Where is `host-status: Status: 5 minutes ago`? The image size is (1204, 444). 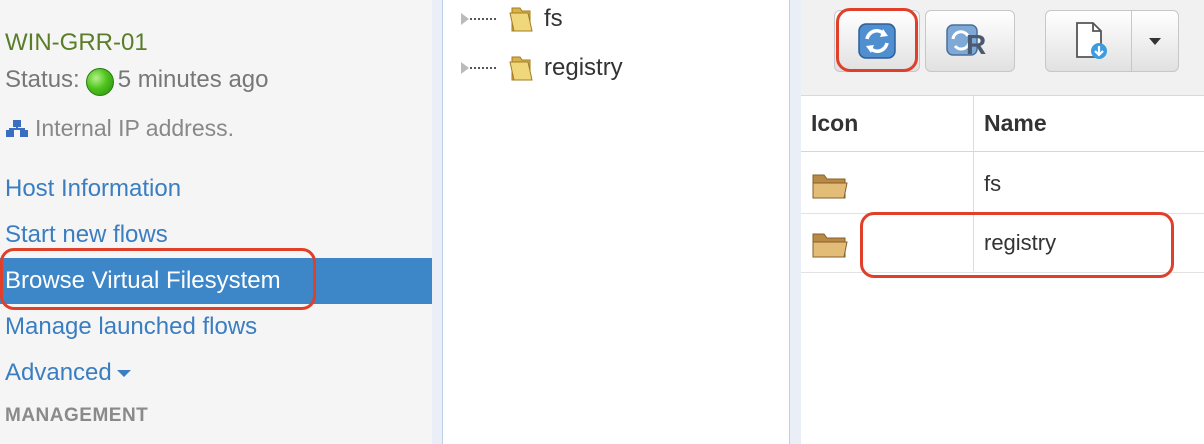
host-status: Status: 5 minutes ago is located at coordinates (137, 81).